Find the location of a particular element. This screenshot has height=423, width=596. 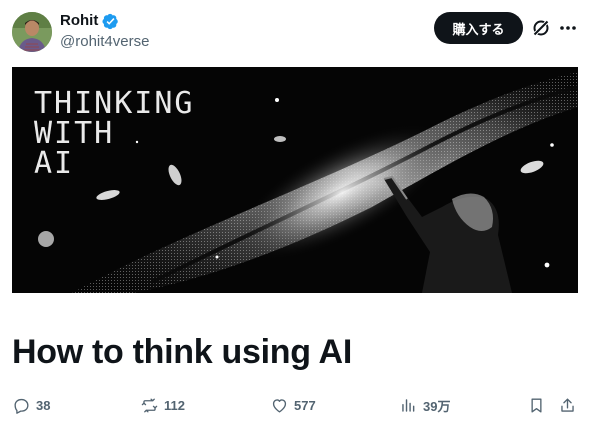

more-options-icon is located at coordinates (568, 28).